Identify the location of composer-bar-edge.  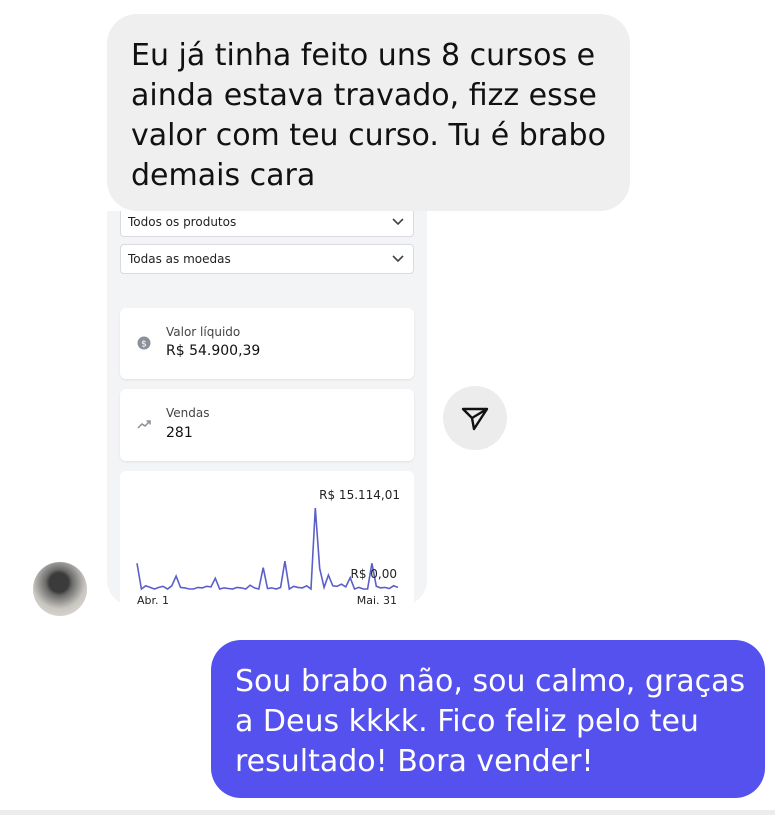
(387, 812).